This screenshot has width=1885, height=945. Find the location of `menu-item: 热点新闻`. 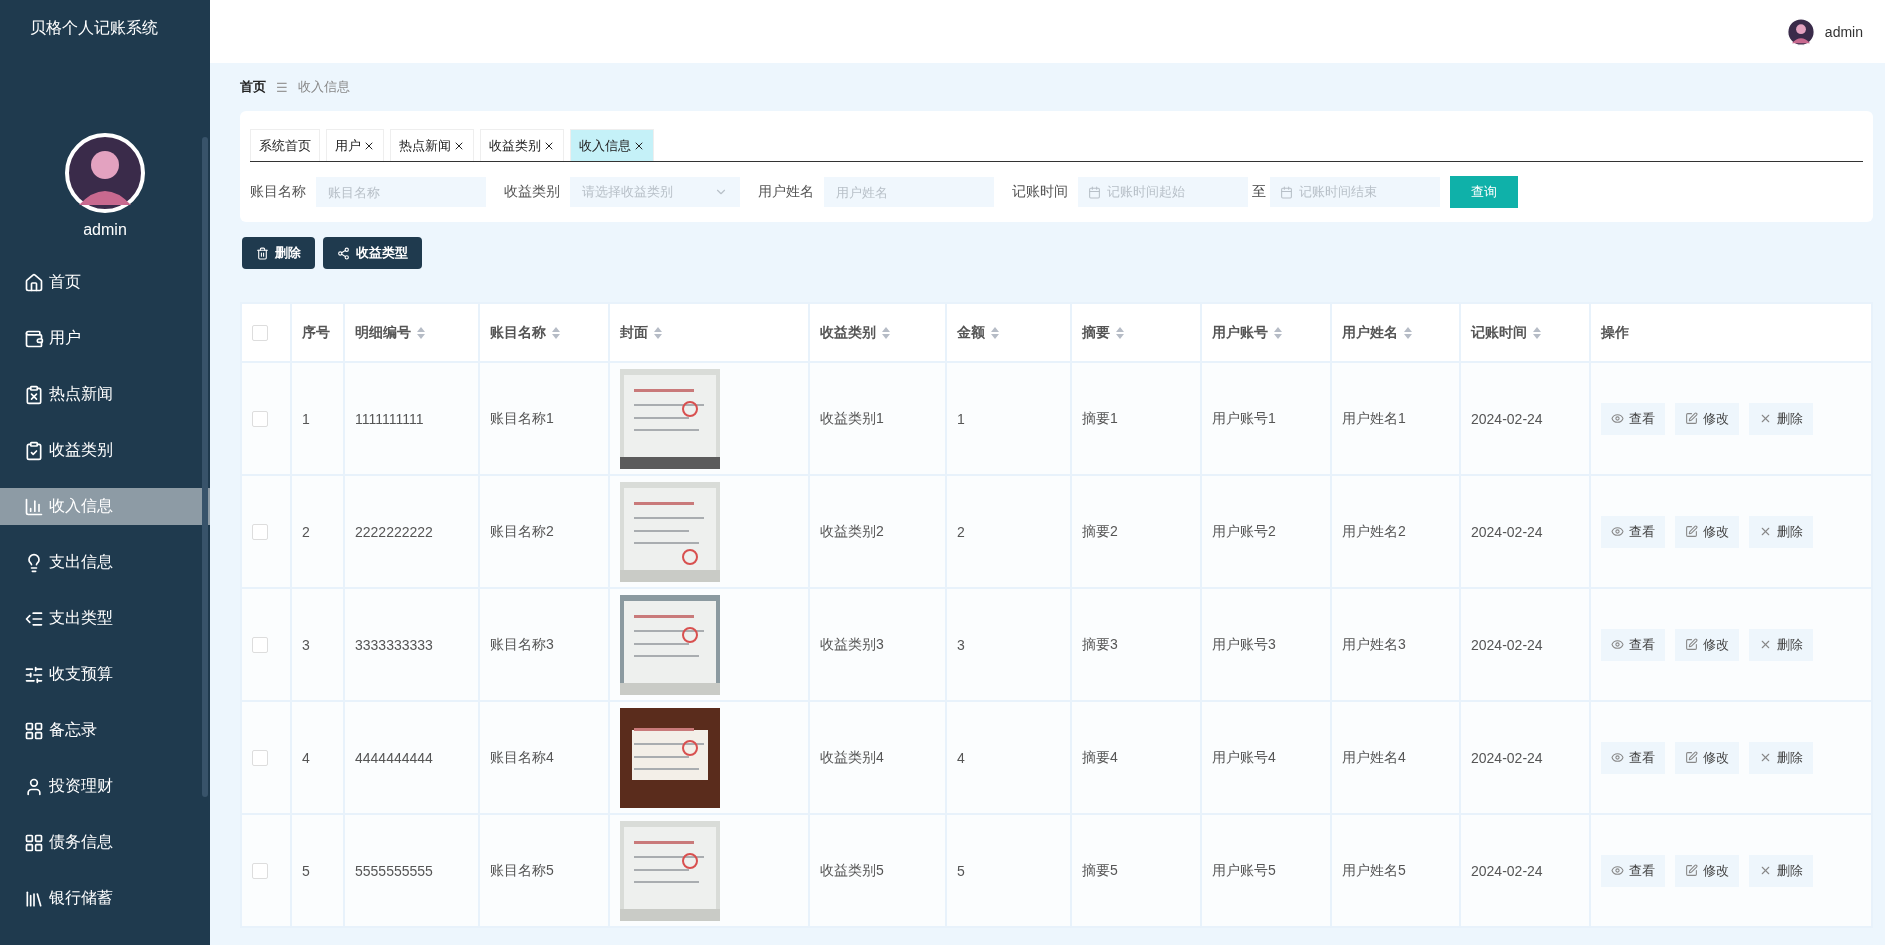

menu-item: 热点新闻 is located at coordinates (105, 394).